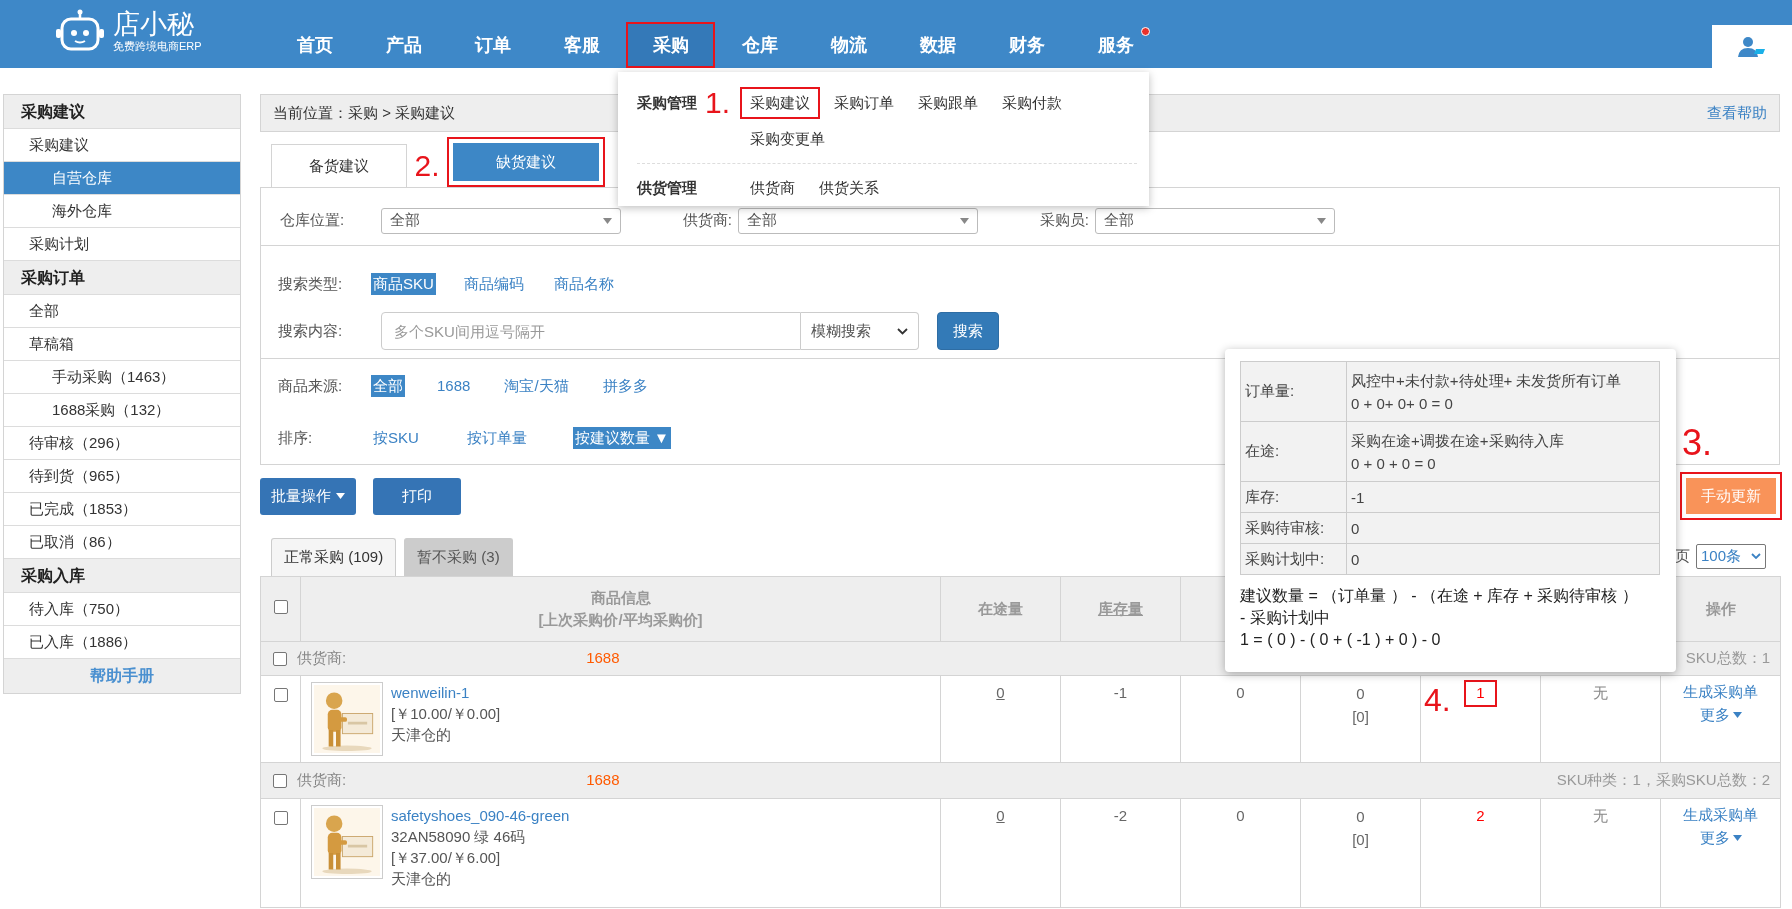  What do you see at coordinates (621, 438) in the screenshot?
I see `filter-option: 按建议数量 ▼` at bounding box center [621, 438].